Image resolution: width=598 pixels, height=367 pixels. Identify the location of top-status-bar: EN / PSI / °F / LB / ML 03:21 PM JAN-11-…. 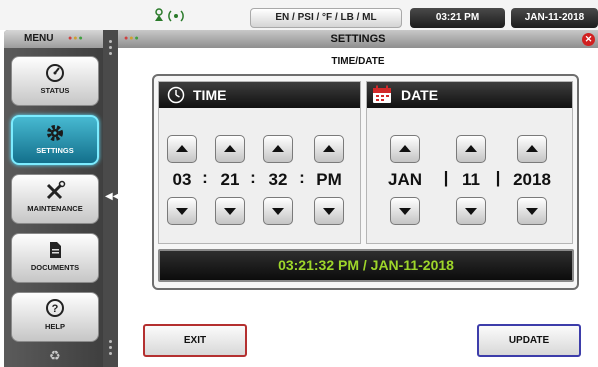
(299, 15).